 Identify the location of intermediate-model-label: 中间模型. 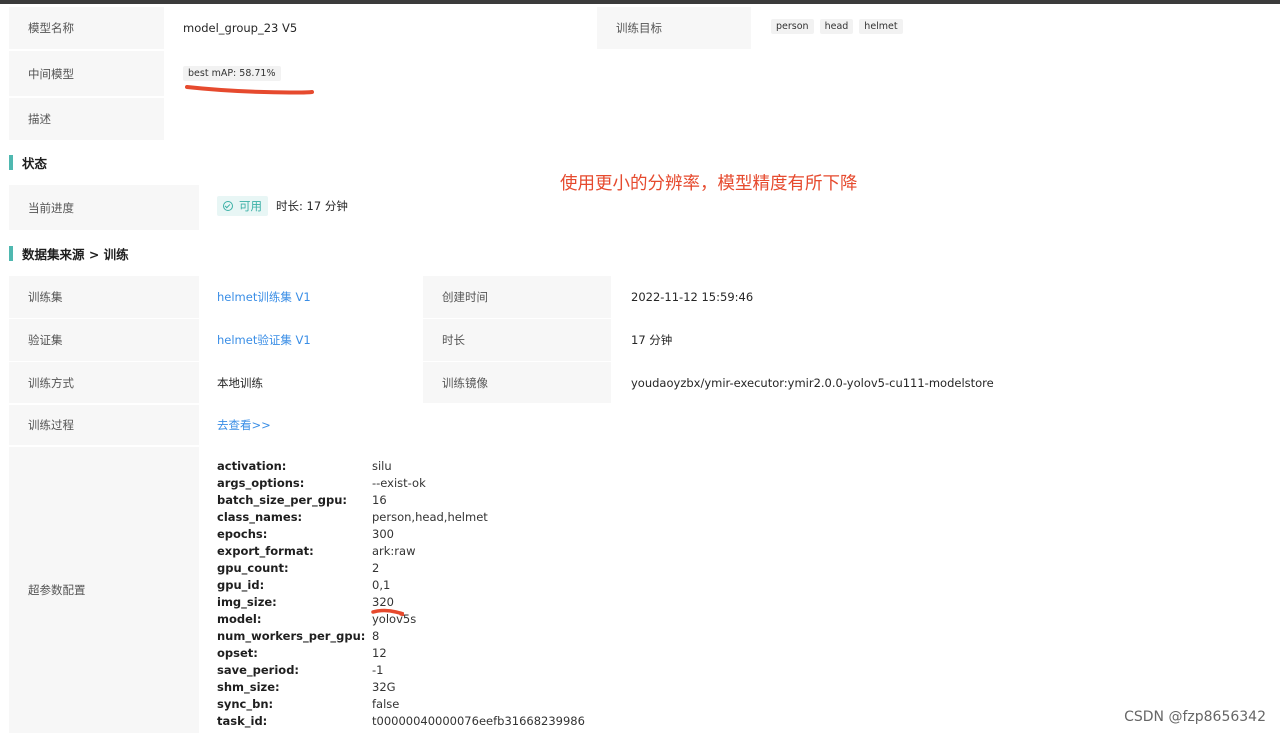
(86, 73).